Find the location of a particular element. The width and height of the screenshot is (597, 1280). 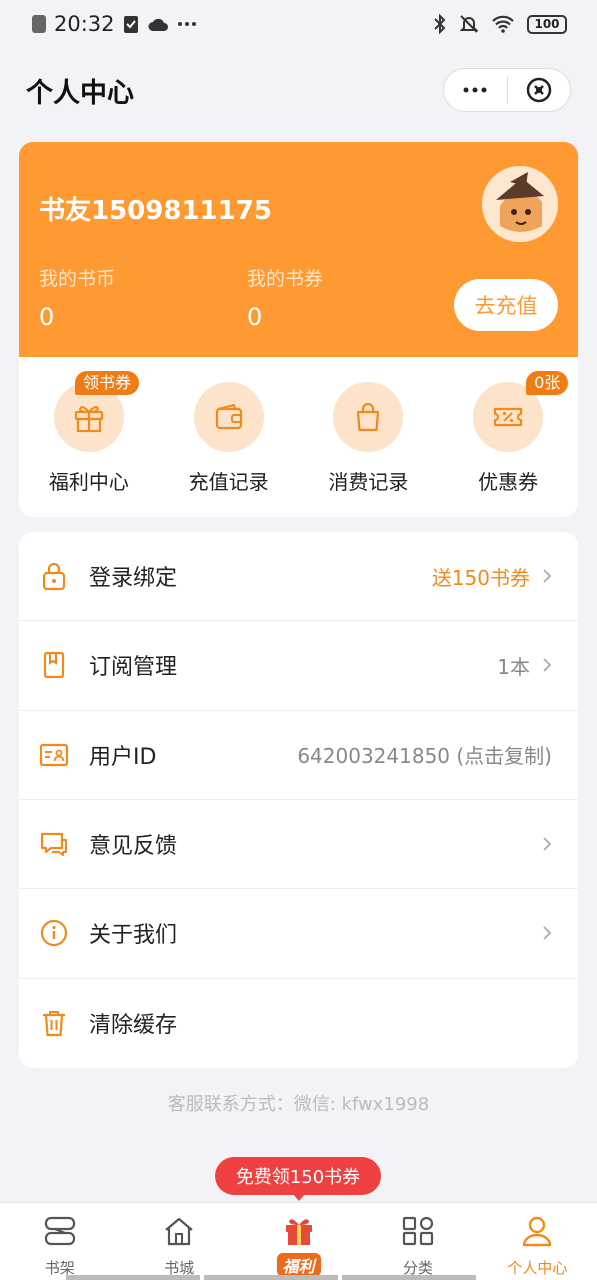

bottom-tab-bar: 书架 书城 福利 分类 个人中心 is located at coordinates (298, 1241).